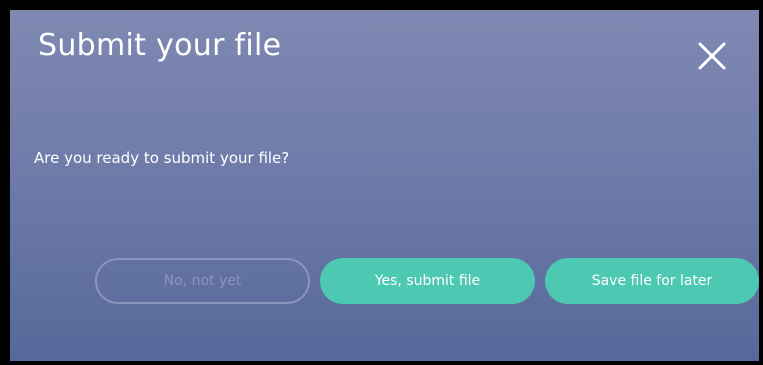 This screenshot has height=365, width=763. What do you see at coordinates (202, 281) in the screenshot?
I see `not-yet-button: No, not yet` at bounding box center [202, 281].